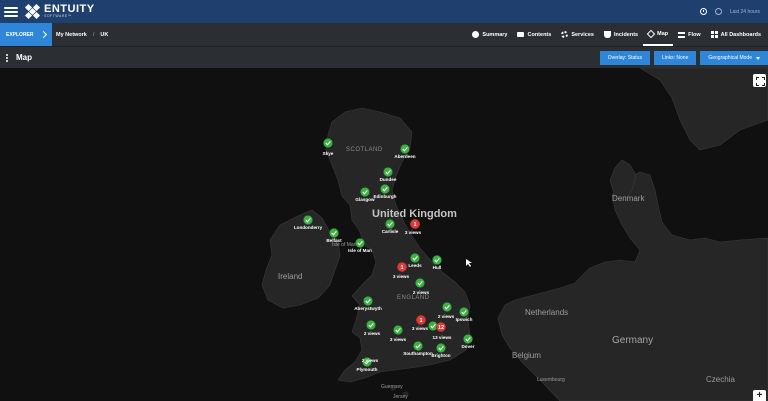  What do you see at coordinates (718, 11) in the screenshot?
I see `timeframe-icon` at bounding box center [718, 11].